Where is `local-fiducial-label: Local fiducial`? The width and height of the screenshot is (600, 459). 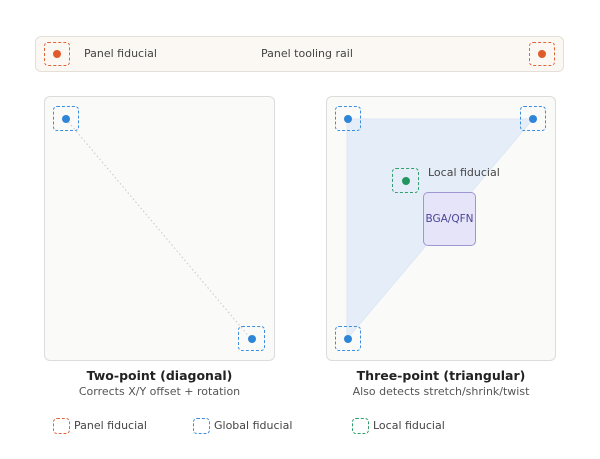 local-fiducial-label: Local fiducial is located at coordinates (464, 172).